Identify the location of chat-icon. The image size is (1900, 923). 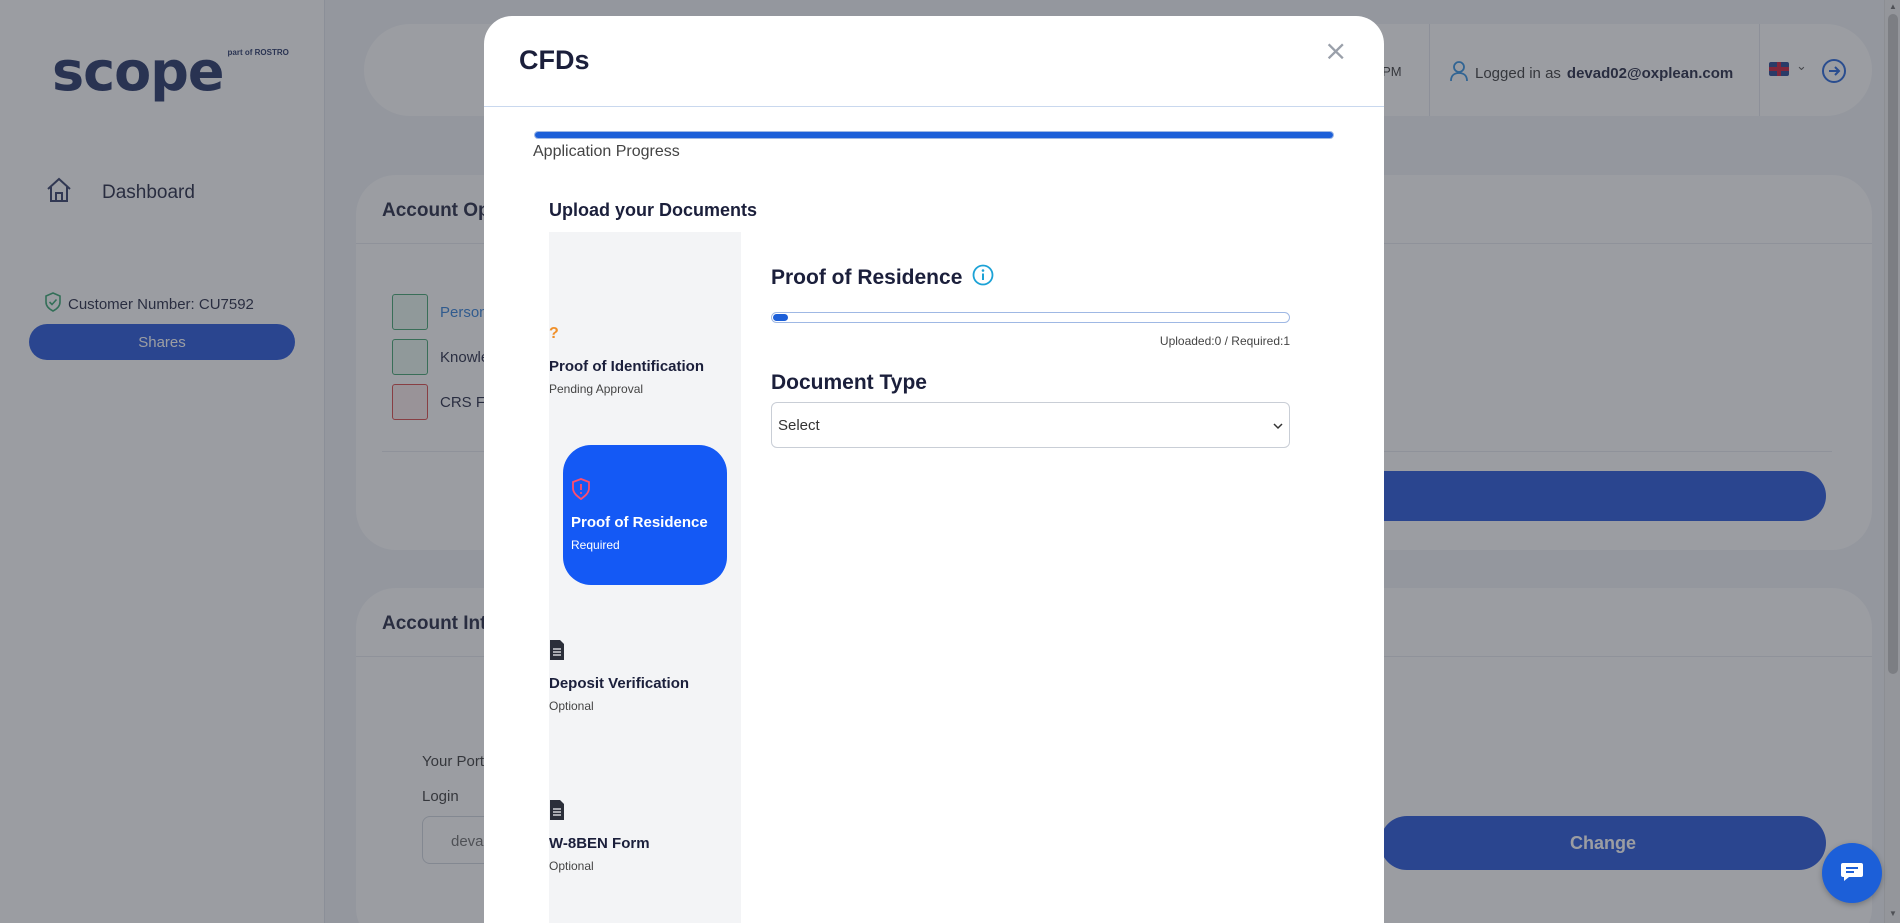
(1852, 873).